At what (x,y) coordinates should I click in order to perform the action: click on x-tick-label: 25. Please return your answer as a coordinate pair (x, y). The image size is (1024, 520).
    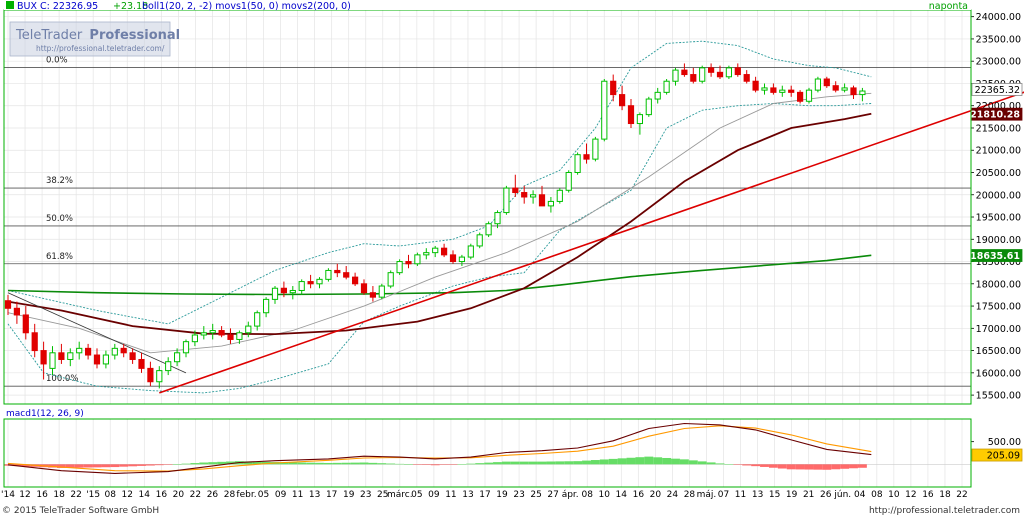
    Looking at the image, I should click on (535, 495).